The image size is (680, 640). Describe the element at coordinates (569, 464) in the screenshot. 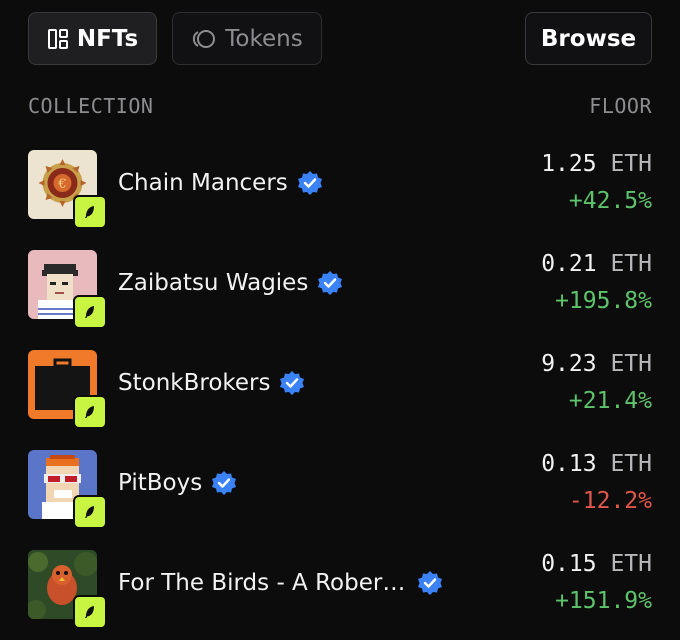

I see `floor-price-value: 0.13` at that location.